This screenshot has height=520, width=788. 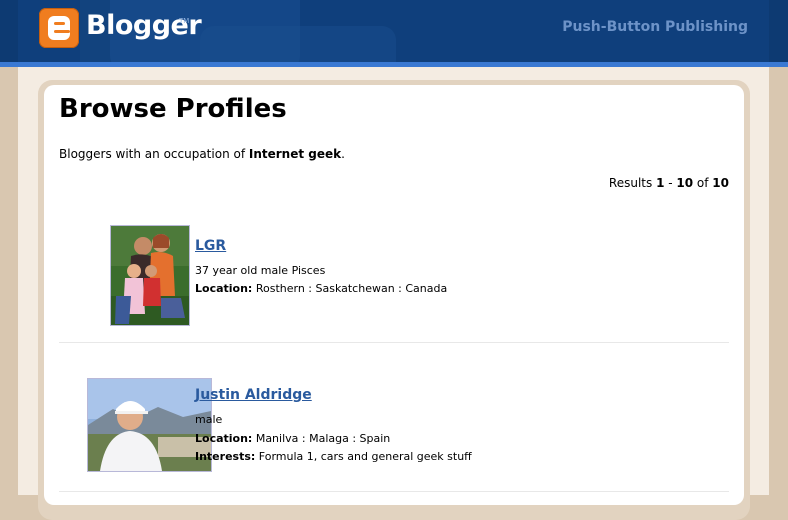 What do you see at coordinates (295, 154) in the screenshot?
I see `occupation-value: Internet geek` at bounding box center [295, 154].